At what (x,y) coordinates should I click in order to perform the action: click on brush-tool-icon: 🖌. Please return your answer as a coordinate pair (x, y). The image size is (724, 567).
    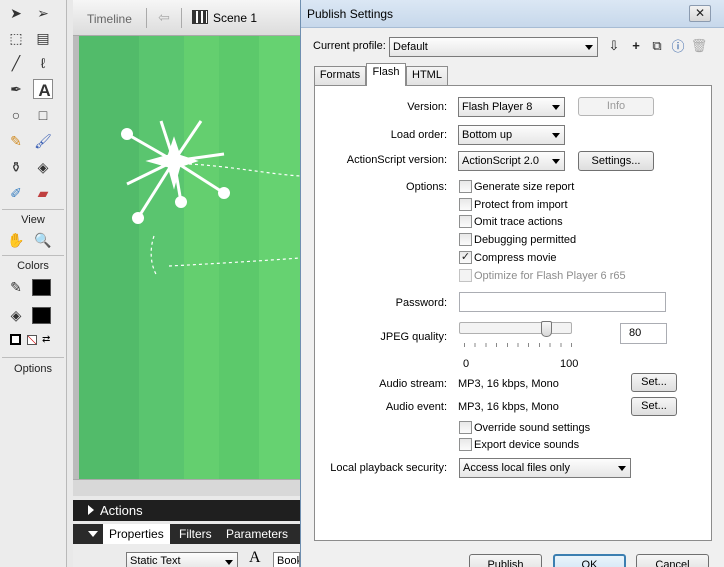
    Looking at the image, I should click on (43, 141).